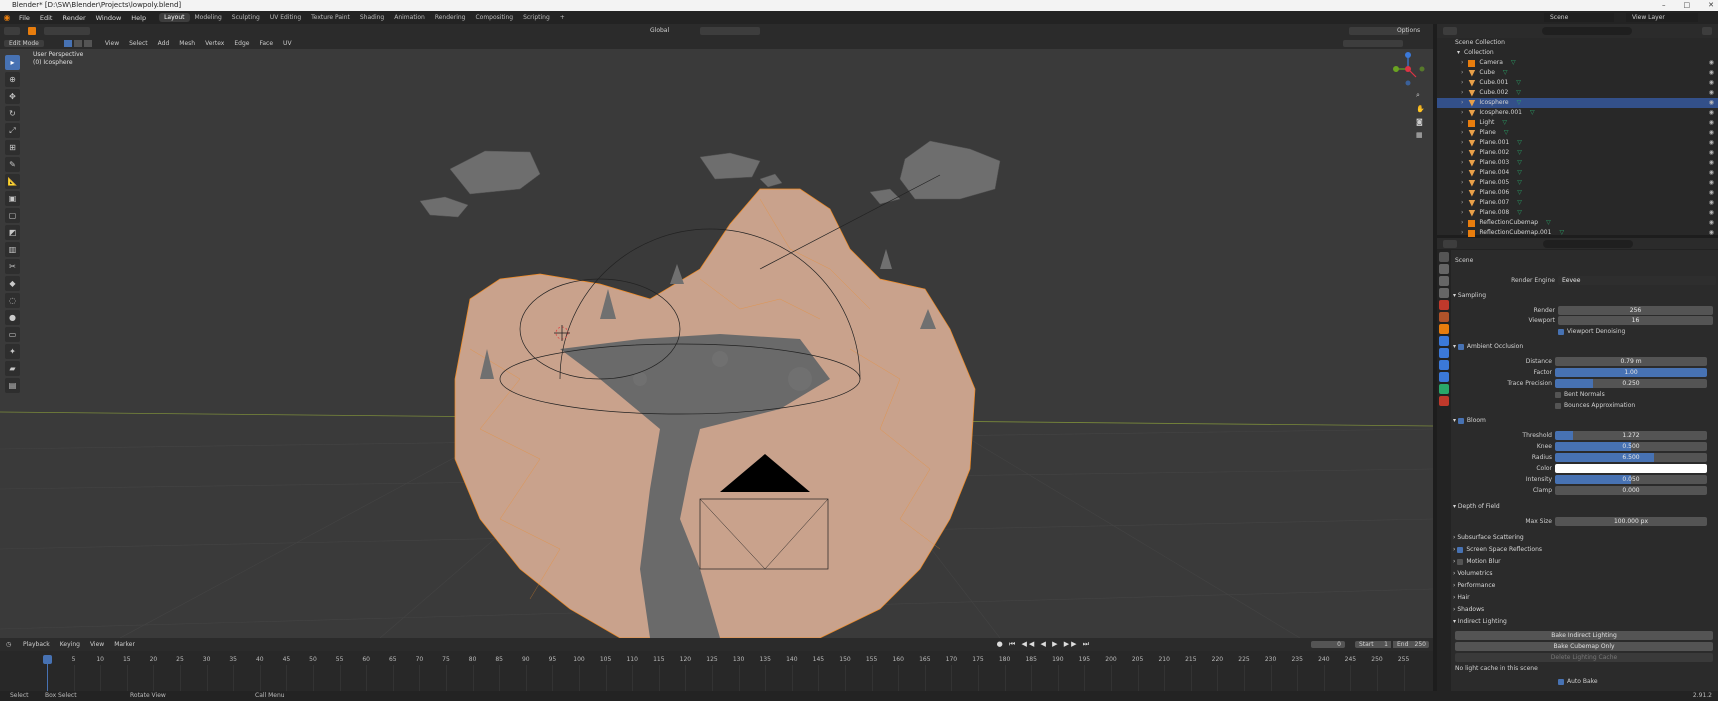 The height and width of the screenshot is (701, 1718). What do you see at coordinates (330, 17) in the screenshot?
I see `workspace-tab-texture-paint: Texture Paint` at bounding box center [330, 17].